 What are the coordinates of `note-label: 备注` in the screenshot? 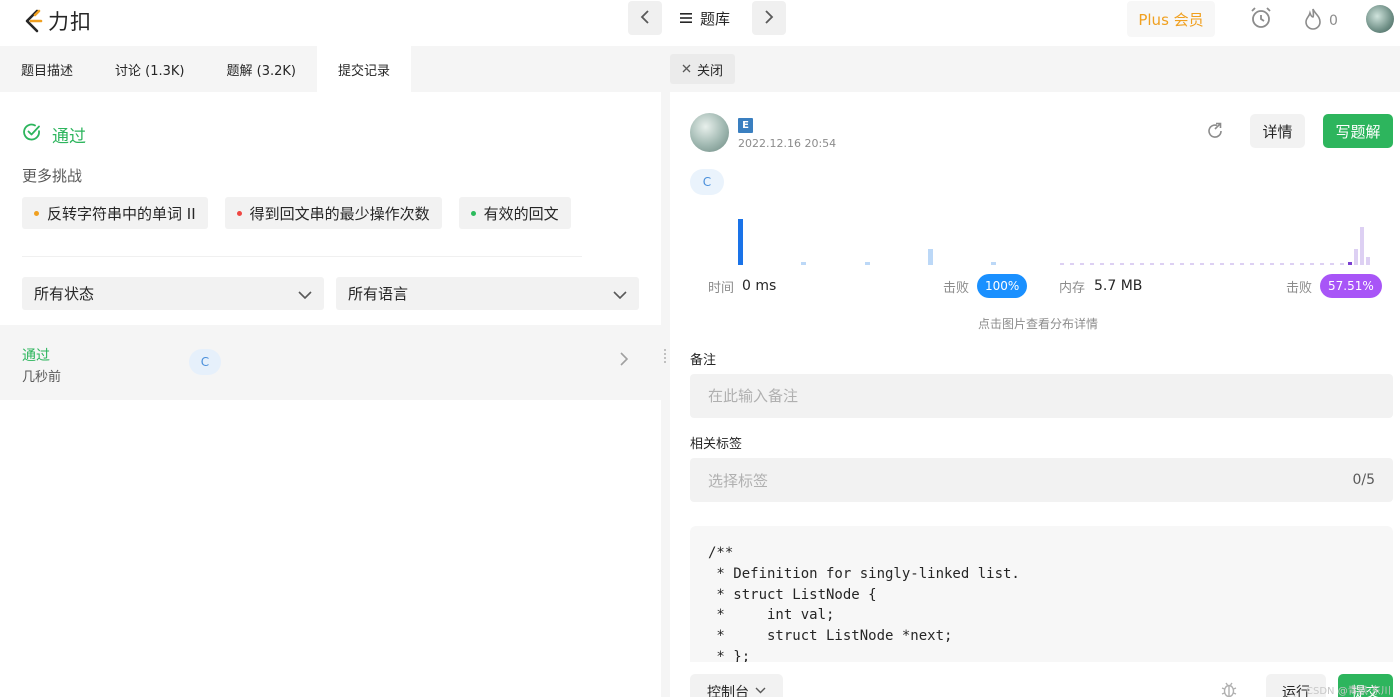 It's located at (703, 360).